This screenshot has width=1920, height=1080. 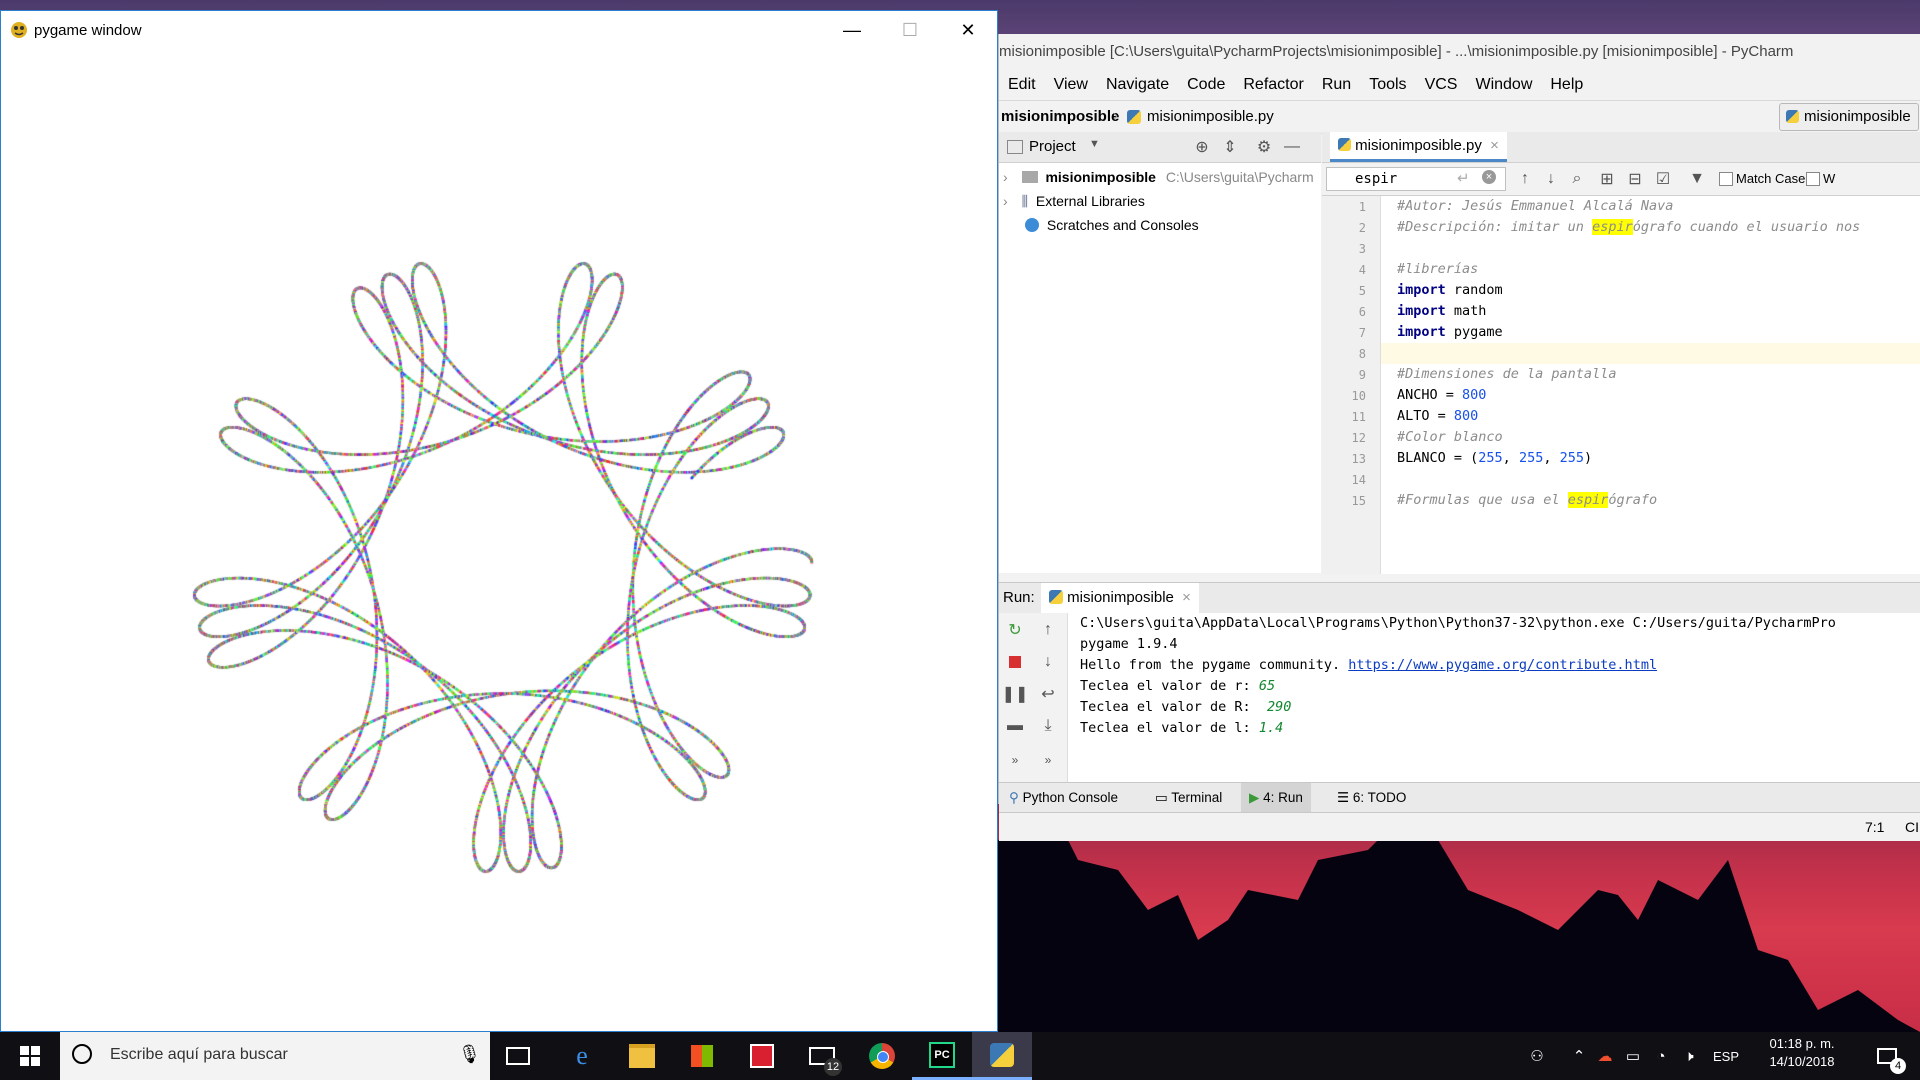 What do you see at coordinates (1070, 797) in the screenshot?
I see `tab-label: Python Console` at bounding box center [1070, 797].